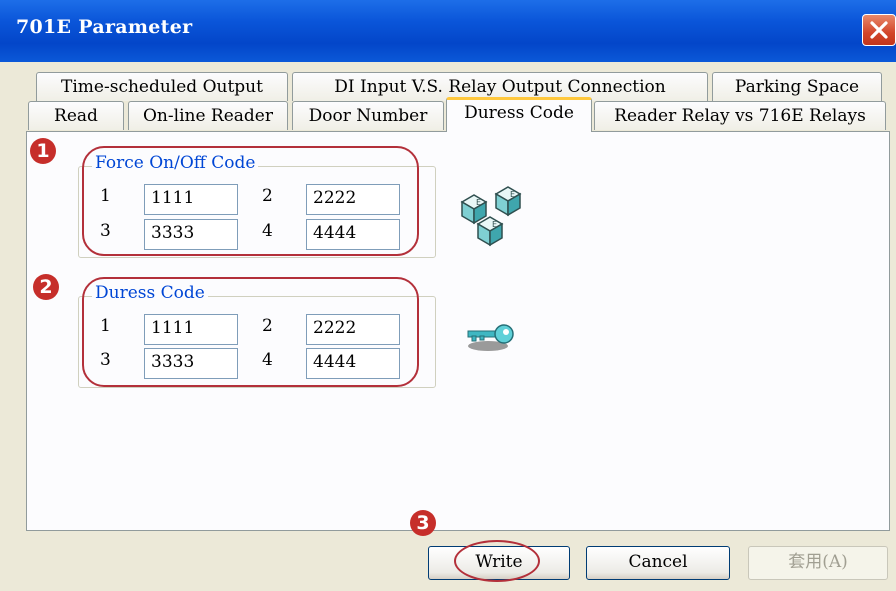  What do you see at coordinates (519, 114) in the screenshot?
I see `tab-duress-code: Duress Code` at bounding box center [519, 114].